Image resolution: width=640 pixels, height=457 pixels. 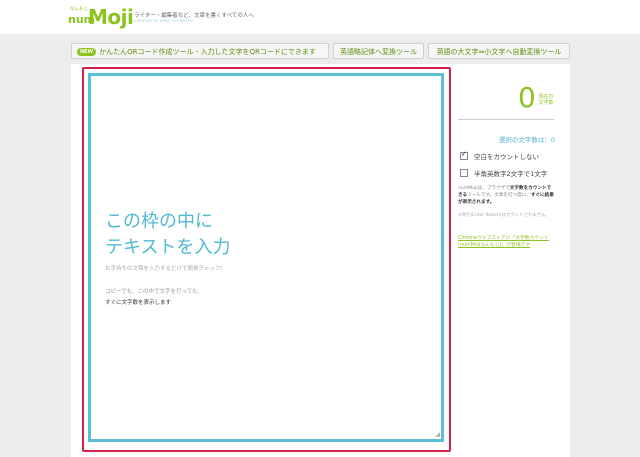 I want to click on ignore-spaces-label: 空白をカウントしない, so click(x=506, y=157).